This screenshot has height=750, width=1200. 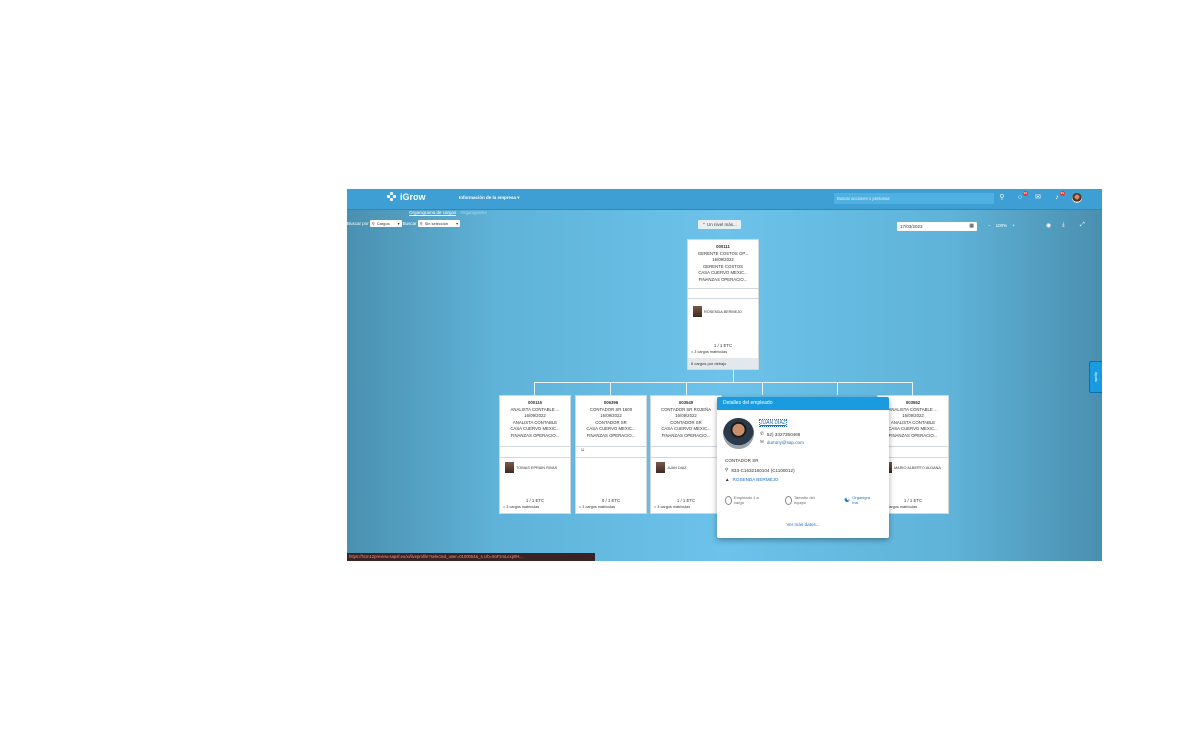 I want to click on fte-count: 0 / 1 ETC, so click(x=611, y=500).